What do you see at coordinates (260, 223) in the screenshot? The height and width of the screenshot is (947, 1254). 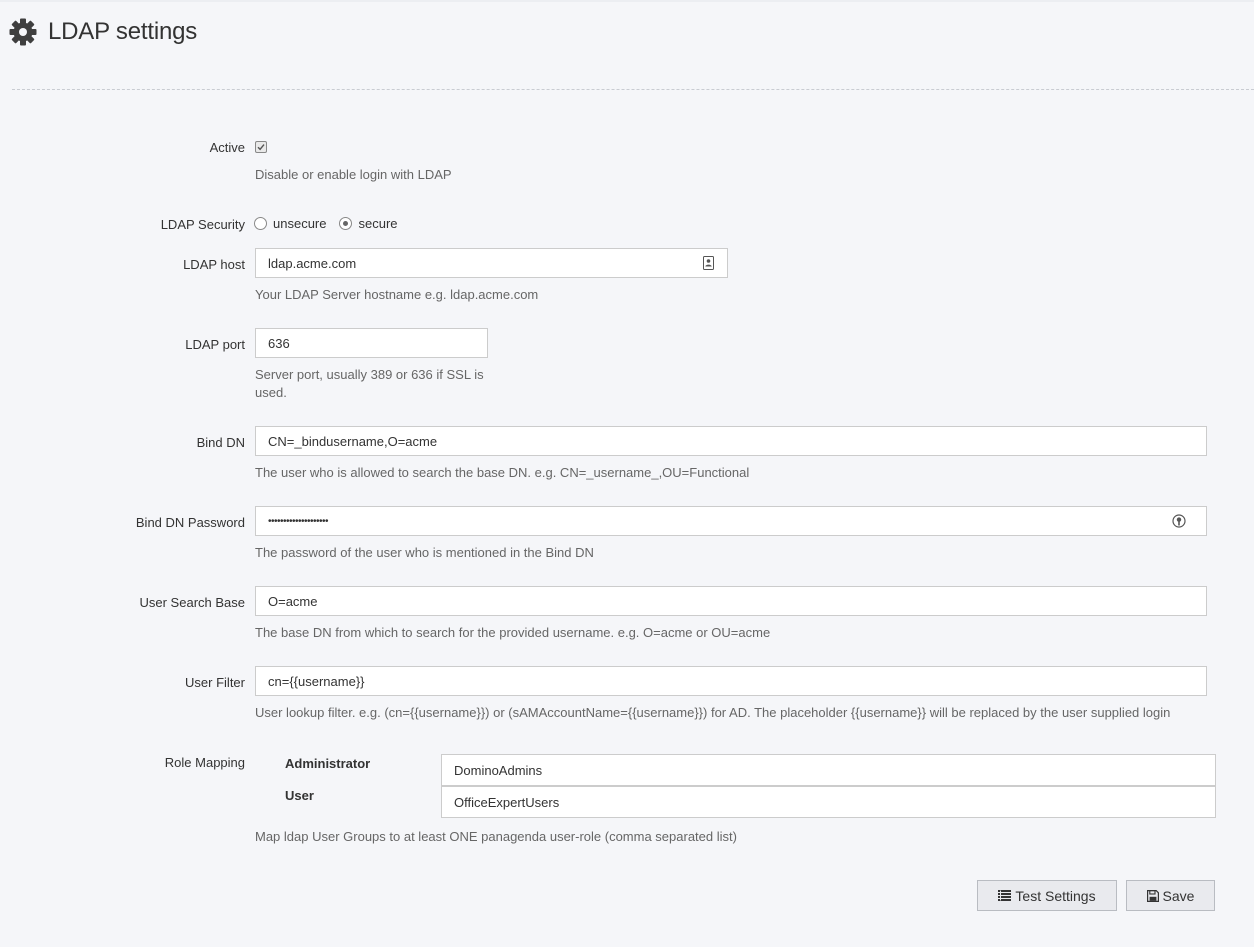 I see `radio-unsecure` at bounding box center [260, 223].